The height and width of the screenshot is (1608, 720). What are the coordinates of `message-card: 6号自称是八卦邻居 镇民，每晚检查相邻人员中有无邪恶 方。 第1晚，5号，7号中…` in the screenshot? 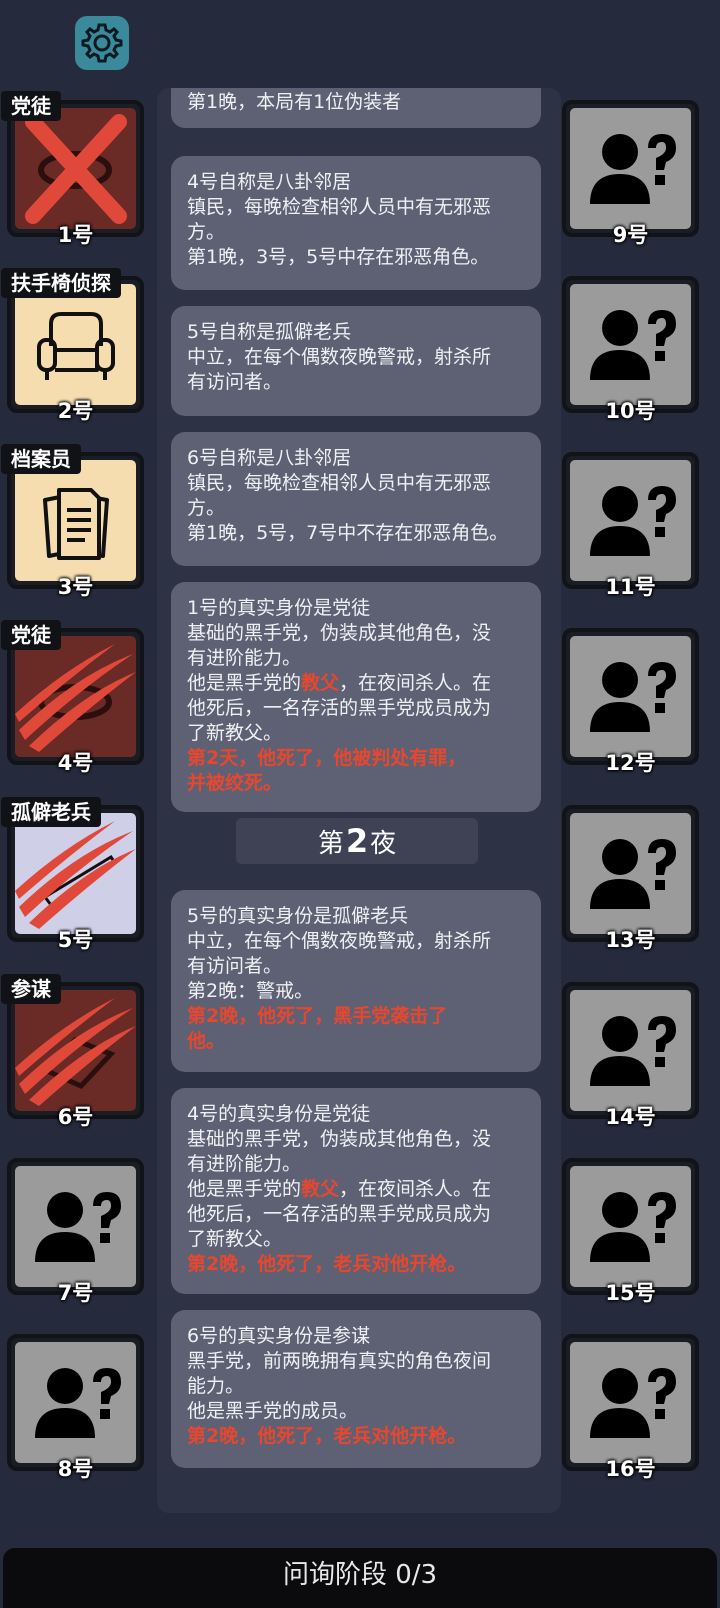 It's located at (356, 499).